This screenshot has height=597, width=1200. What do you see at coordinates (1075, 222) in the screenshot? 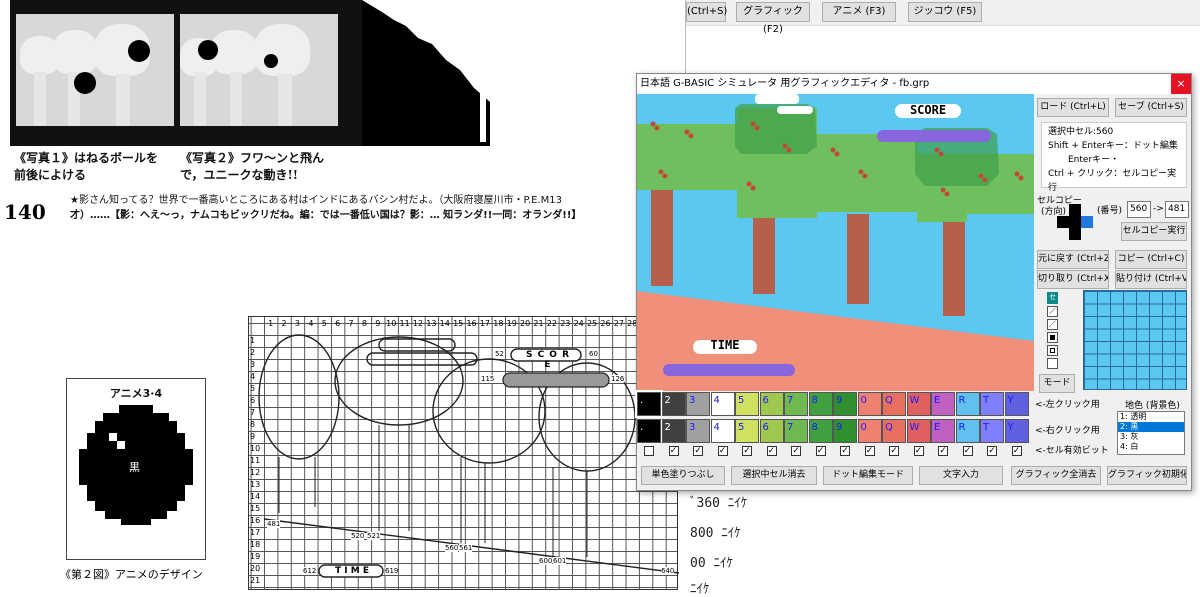
I see `direction-pad-icon` at bounding box center [1075, 222].